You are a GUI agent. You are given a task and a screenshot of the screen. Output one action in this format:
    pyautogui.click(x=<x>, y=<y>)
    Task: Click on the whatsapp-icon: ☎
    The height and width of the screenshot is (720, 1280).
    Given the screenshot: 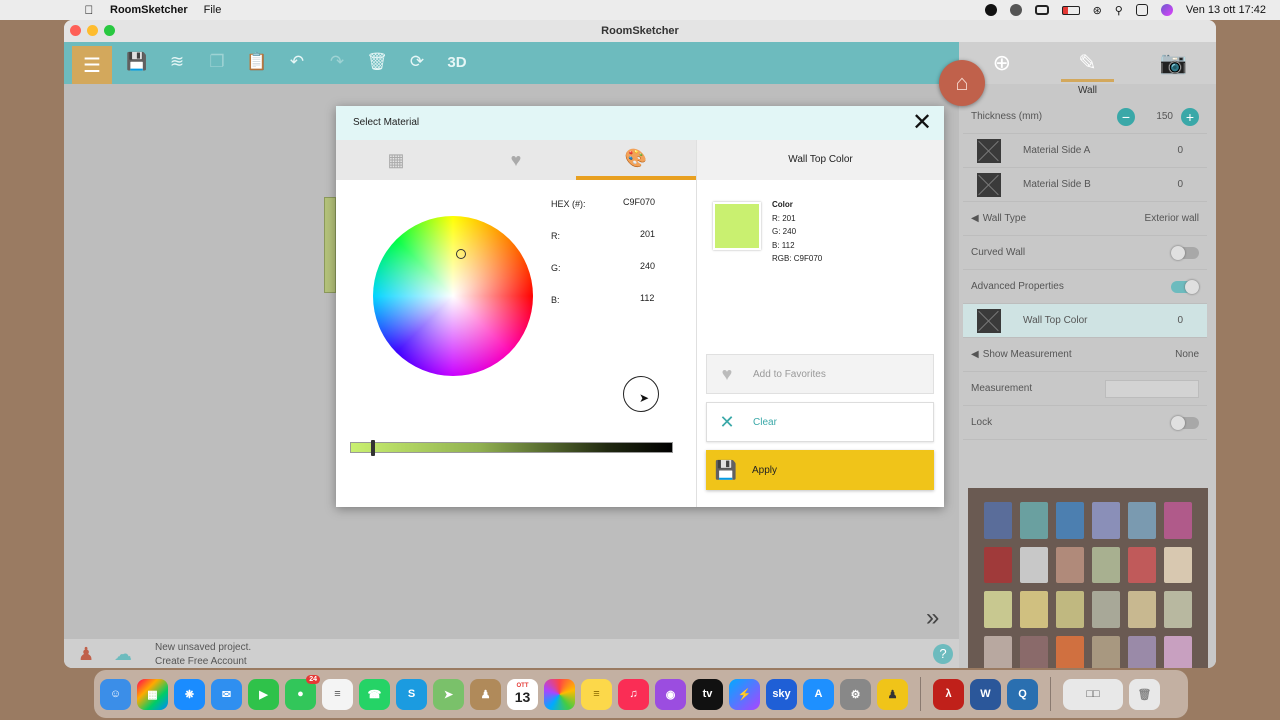 What is the action you would take?
    pyautogui.click(x=374, y=694)
    